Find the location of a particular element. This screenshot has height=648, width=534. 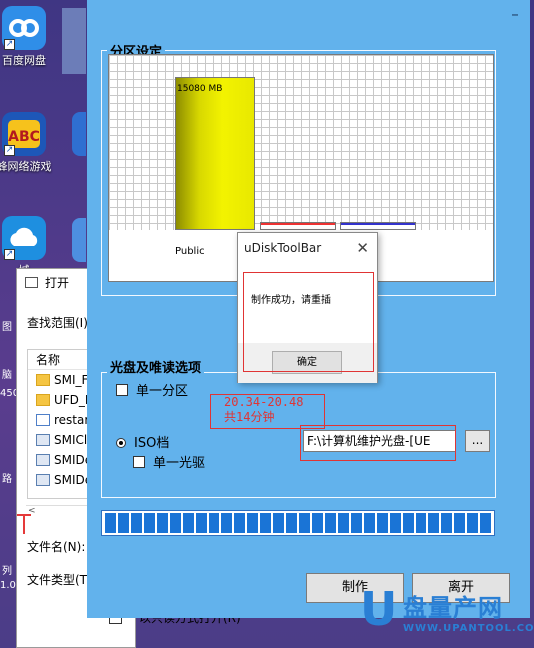

message-highlight is located at coordinates (308, 322).